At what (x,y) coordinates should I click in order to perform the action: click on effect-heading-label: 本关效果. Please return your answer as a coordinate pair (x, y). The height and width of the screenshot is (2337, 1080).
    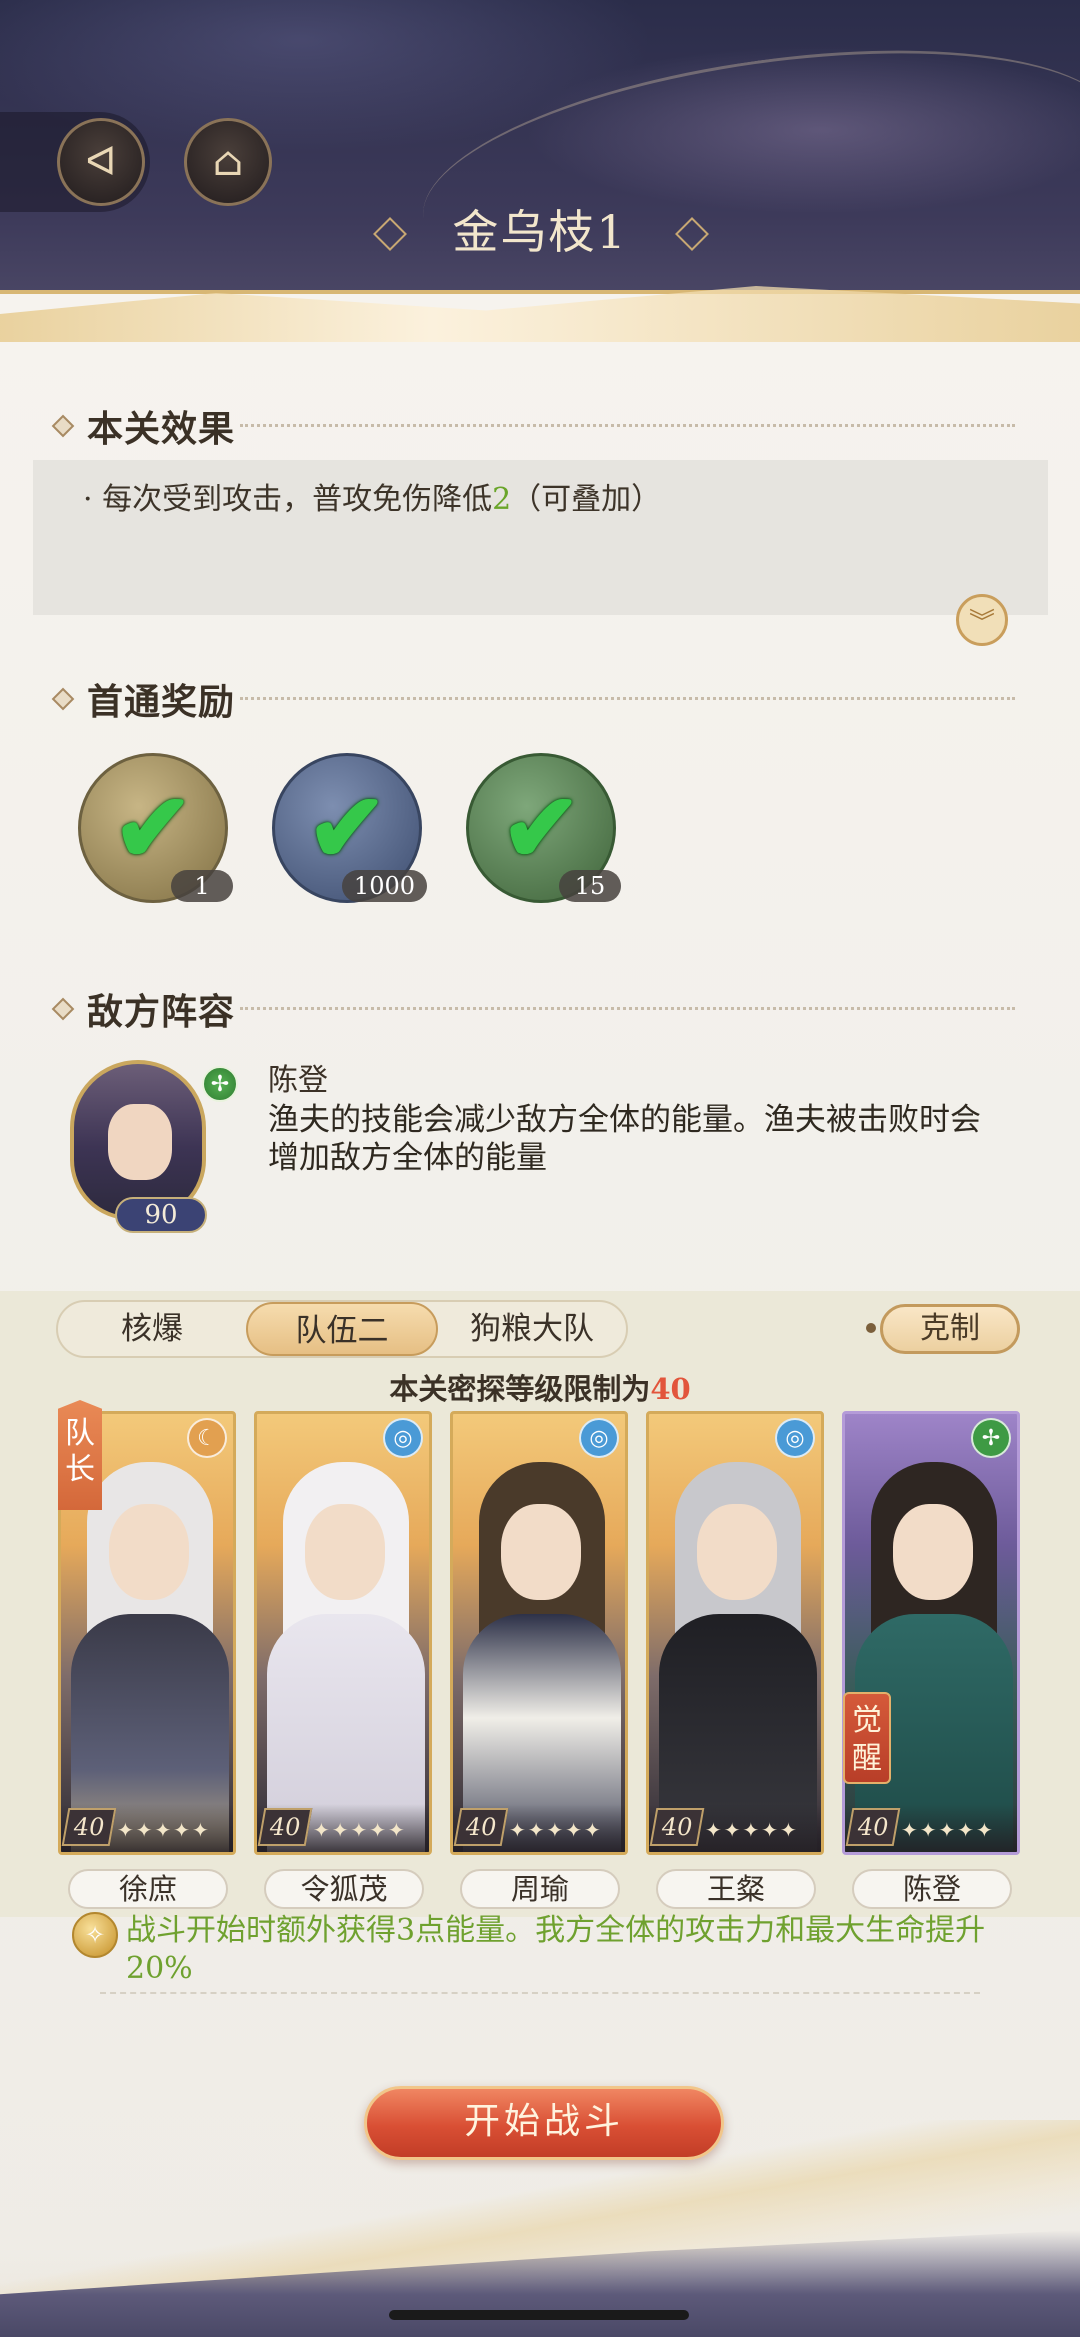
    Looking at the image, I should click on (161, 429).